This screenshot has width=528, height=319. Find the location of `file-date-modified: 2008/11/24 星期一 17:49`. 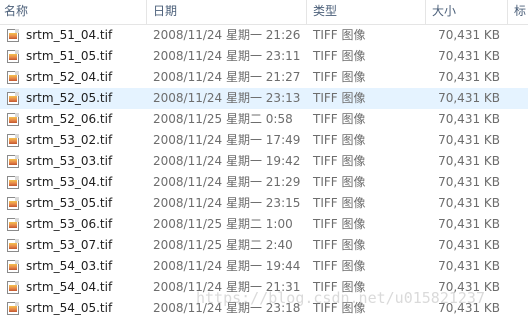

file-date-modified: 2008/11/24 星期一 17:49 is located at coordinates (227, 140).